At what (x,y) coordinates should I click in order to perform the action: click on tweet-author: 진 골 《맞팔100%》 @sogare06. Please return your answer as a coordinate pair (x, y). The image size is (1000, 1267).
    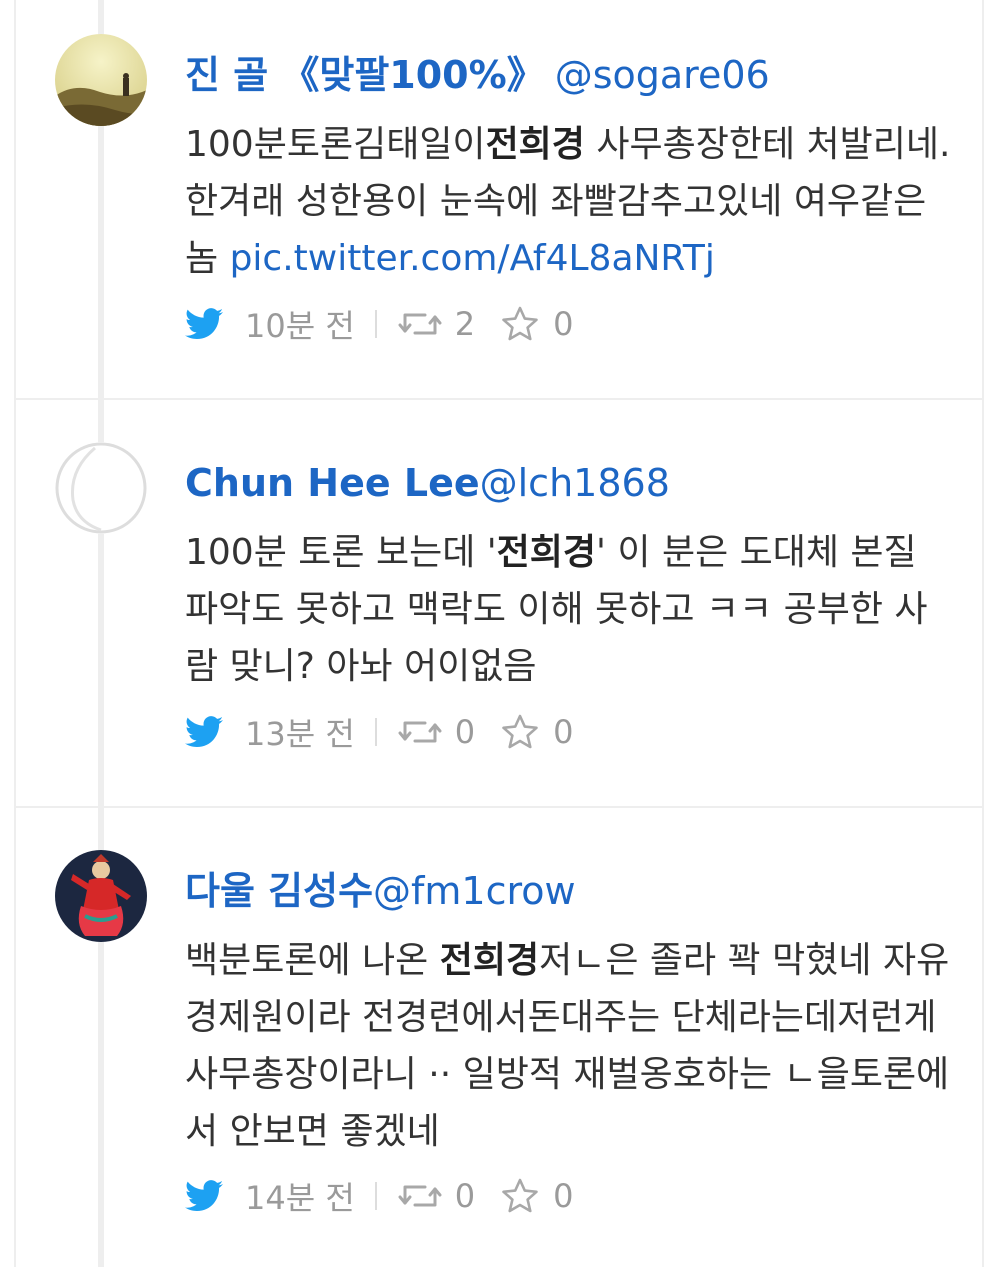
    Looking at the image, I should click on (477, 75).